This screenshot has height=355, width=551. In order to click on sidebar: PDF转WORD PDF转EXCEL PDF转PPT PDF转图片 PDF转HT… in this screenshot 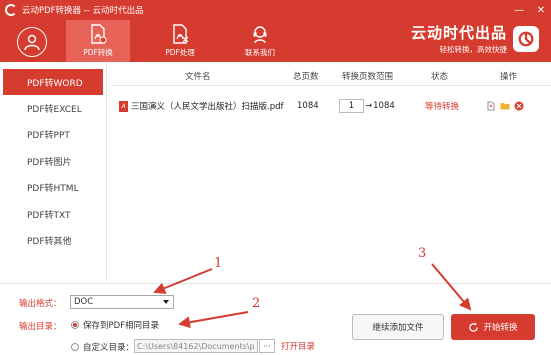, I will do `click(53, 172)`.